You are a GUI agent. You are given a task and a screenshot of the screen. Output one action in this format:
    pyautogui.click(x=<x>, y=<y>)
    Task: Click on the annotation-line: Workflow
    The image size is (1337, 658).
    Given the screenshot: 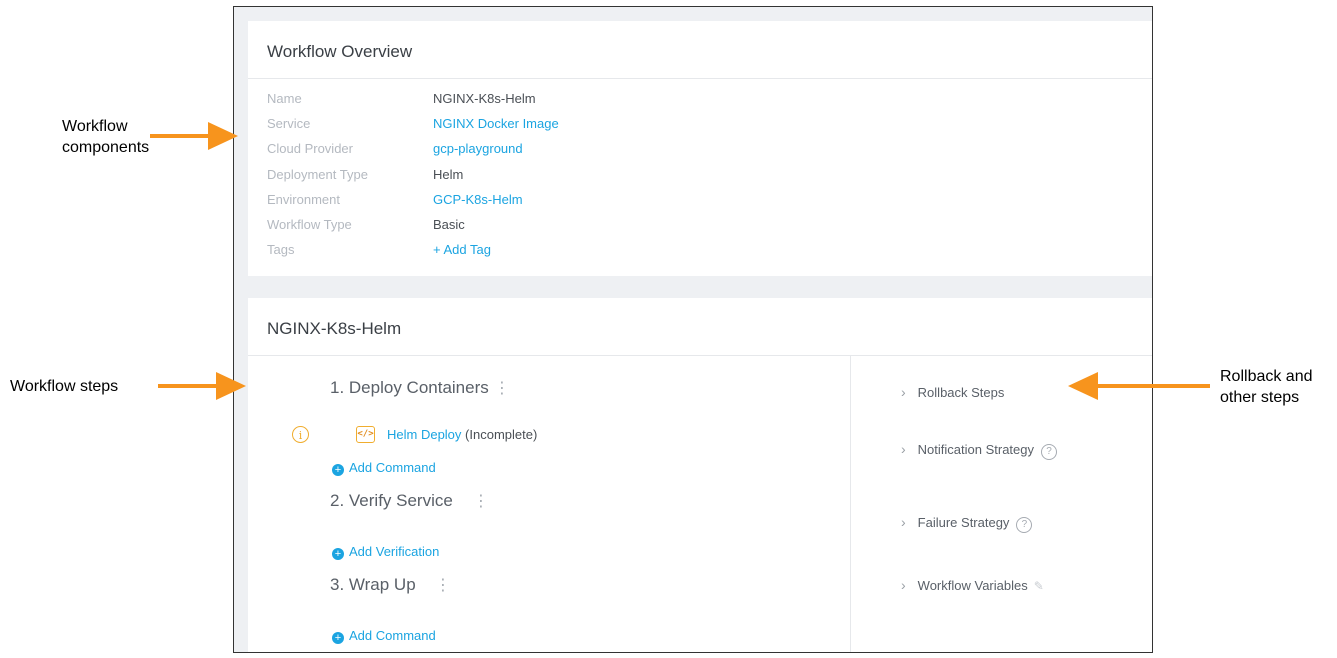 What is the action you would take?
    pyautogui.click(x=95, y=126)
    